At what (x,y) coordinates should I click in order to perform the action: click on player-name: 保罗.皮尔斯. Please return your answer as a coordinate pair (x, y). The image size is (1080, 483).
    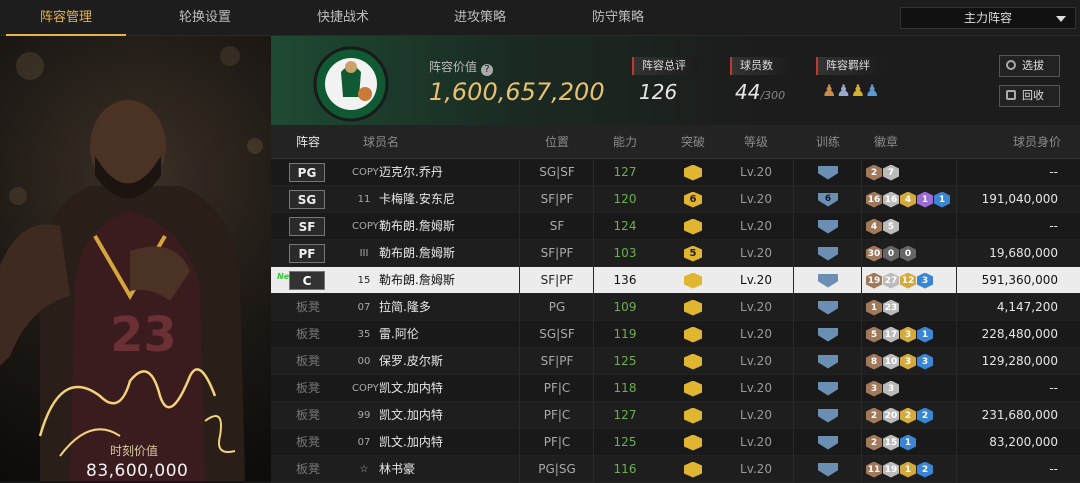
    Looking at the image, I should click on (411, 361).